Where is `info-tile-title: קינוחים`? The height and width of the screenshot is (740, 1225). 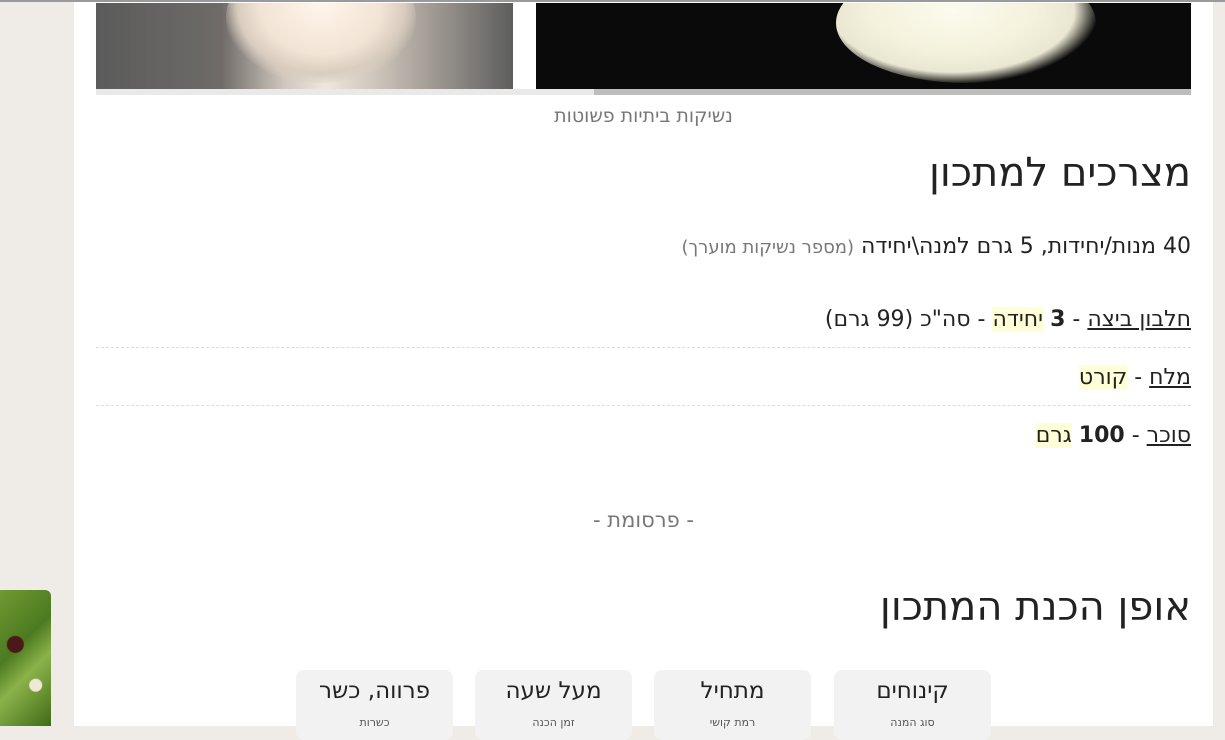
info-tile-title: קינוחים is located at coordinates (912, 691).